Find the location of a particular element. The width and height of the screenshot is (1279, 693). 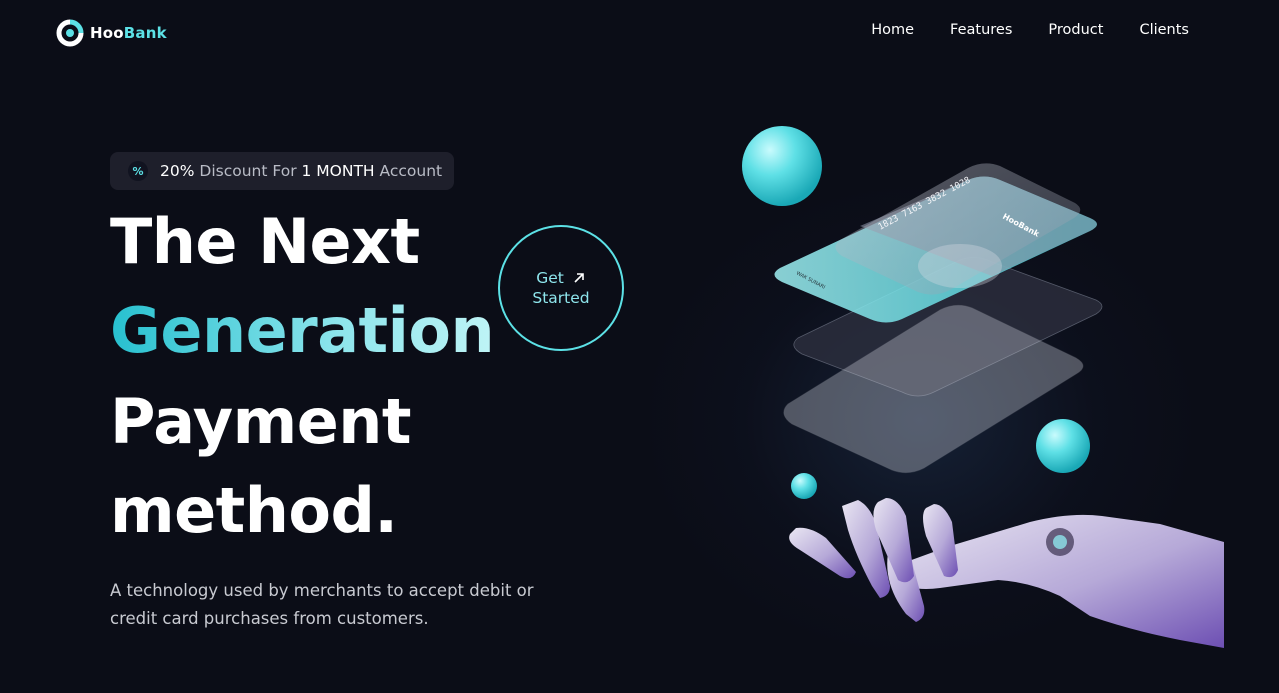

logo-icon is located at coordinates (70, 33).